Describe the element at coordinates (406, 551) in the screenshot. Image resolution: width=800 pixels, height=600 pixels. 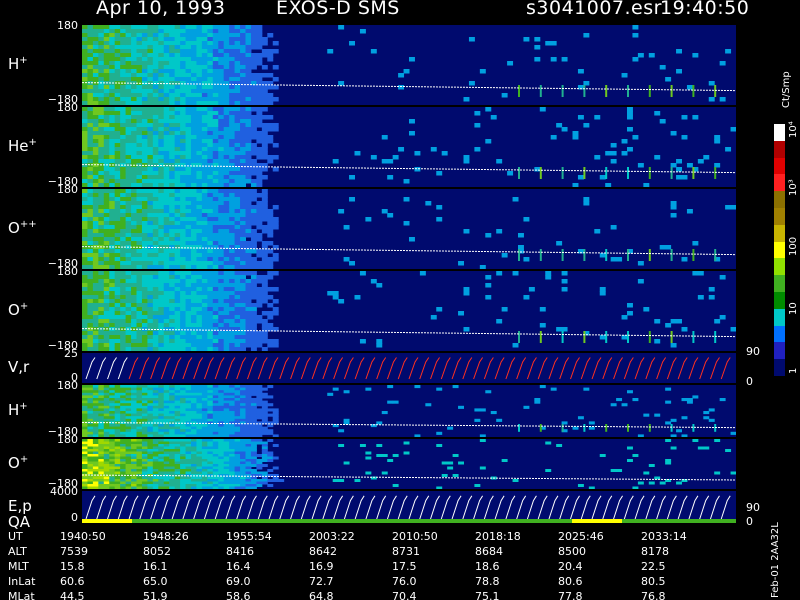
I see `table-cell: 8731` at that location.